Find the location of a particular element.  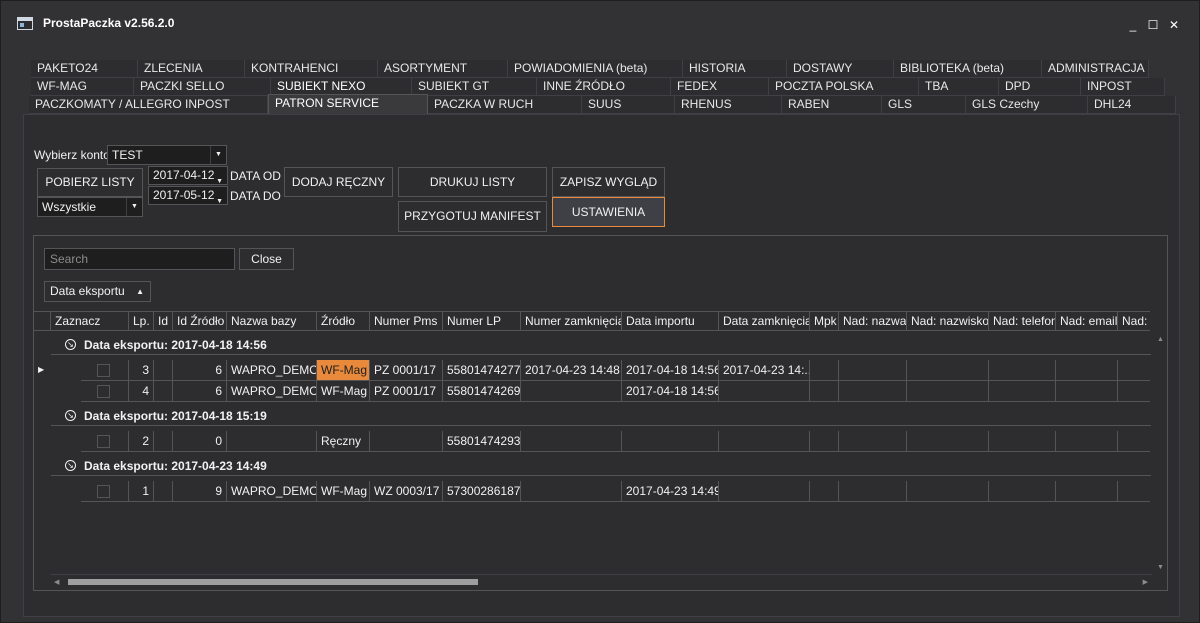

cell-data-zamkniecia is located at coordinates (764, 391).